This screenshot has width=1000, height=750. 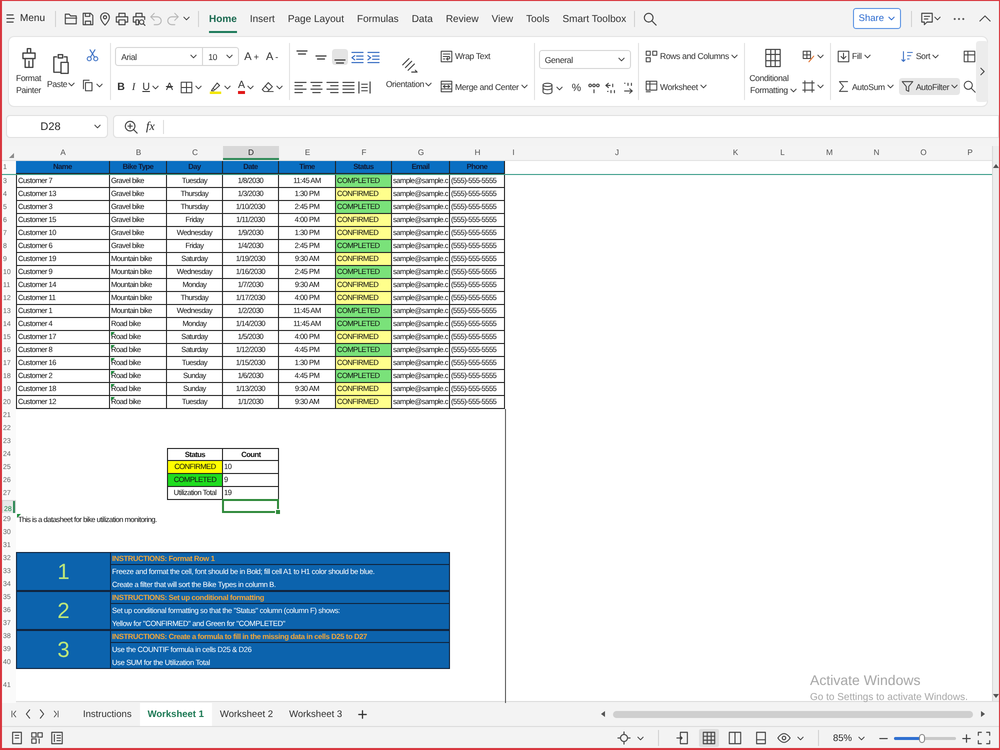 I want to click on ribbon-tab: Home, so click(x=223, y=18).